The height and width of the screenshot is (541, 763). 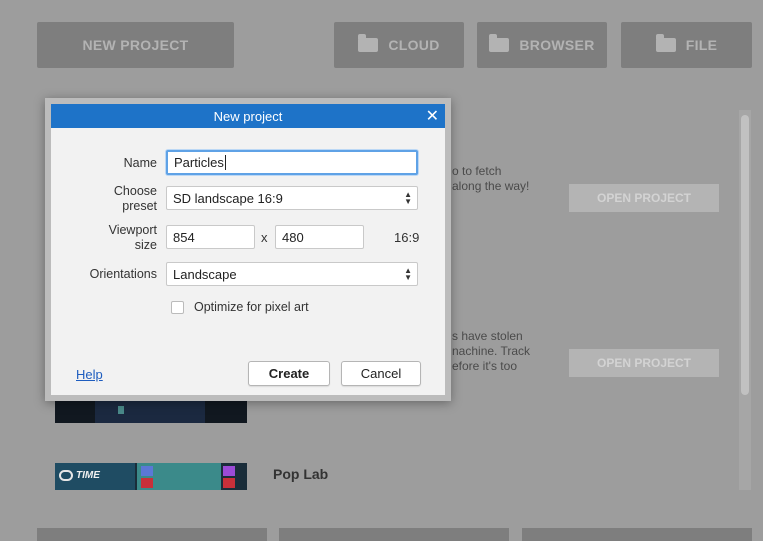 I want to click on pixel-art-label: Optimize for pixel art, so click(x=251, y=307).